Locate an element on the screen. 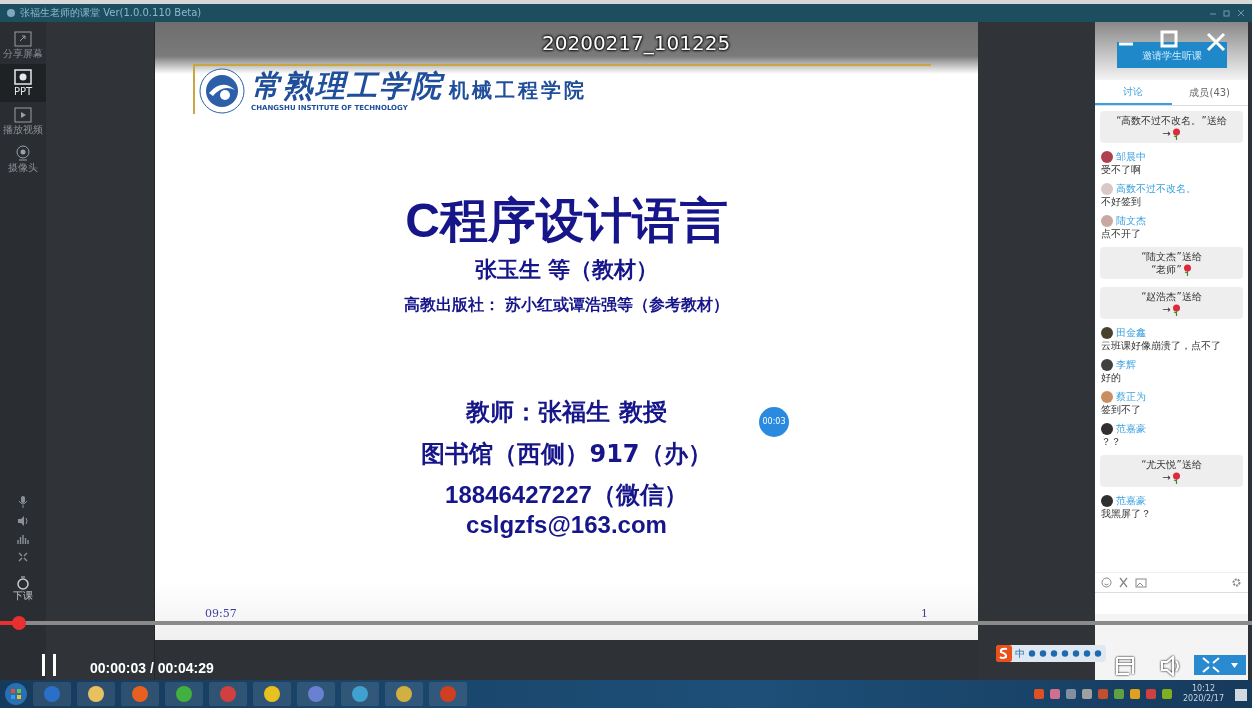  image-icon is located at coordinates (1141, 582).